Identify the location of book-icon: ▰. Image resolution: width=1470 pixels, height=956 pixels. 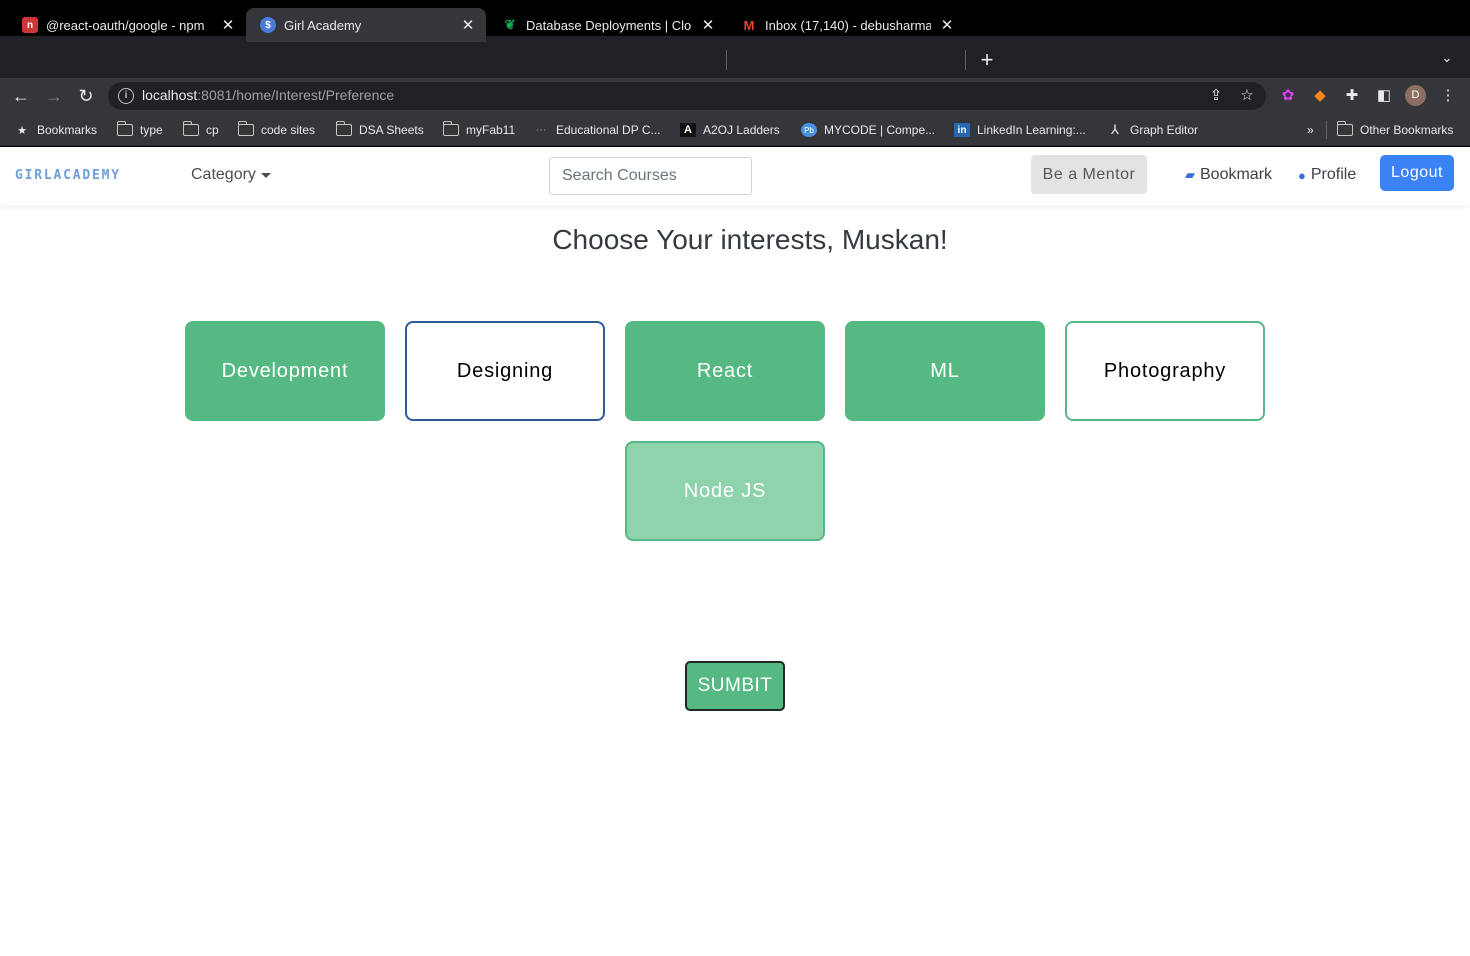
(1190, 174).